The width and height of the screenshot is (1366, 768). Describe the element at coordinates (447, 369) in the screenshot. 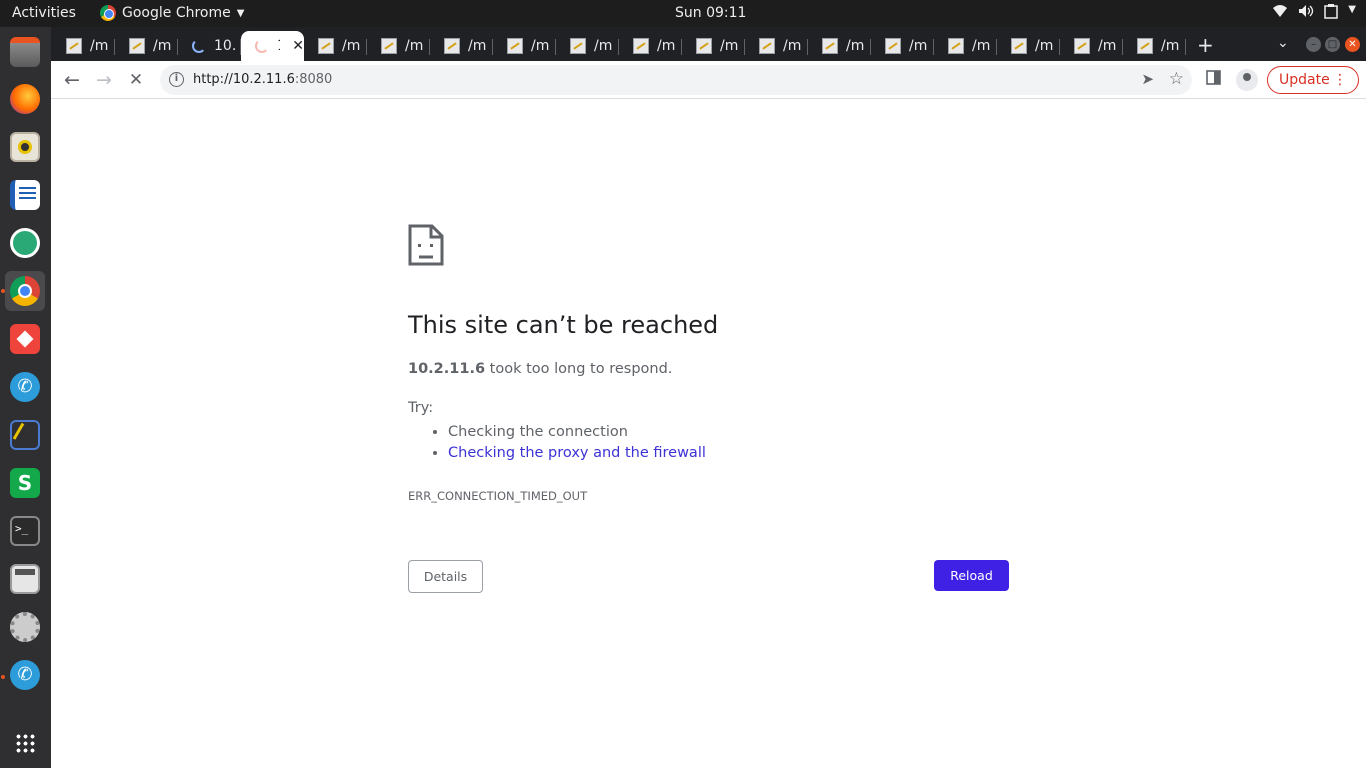

I see `error-host: 10.2.11.6` at that location.